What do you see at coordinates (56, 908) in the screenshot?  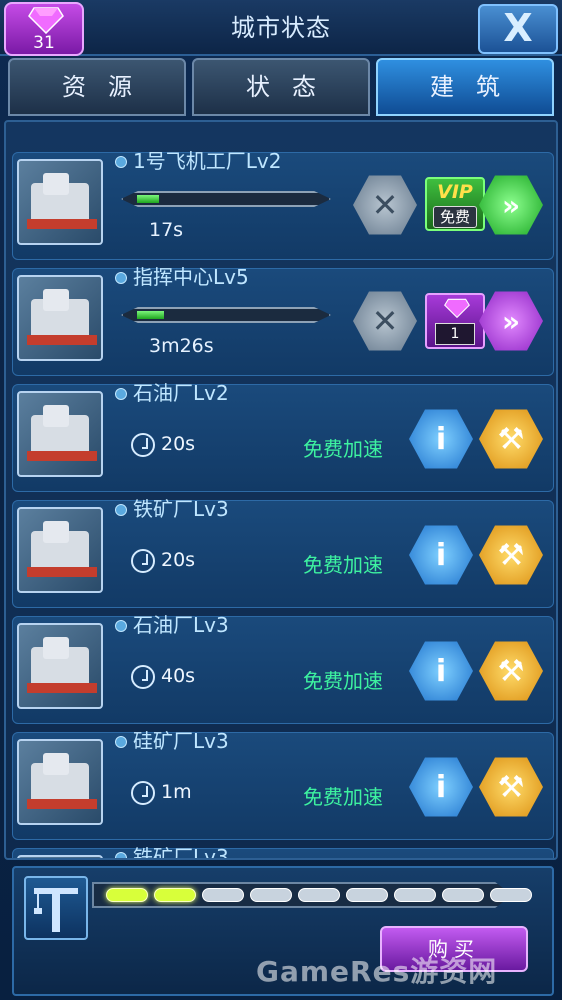 I see `crane-icon` at bounding box center [56, 908].